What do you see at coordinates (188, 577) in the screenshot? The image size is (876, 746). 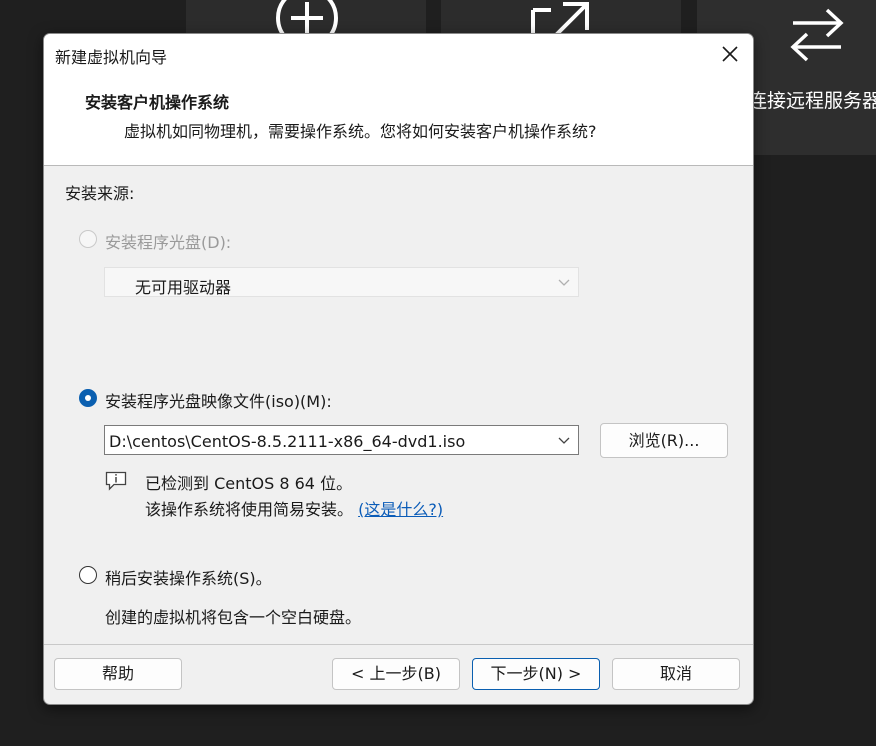 I see `install-later-label: 稍后安装操作系统(S)。` at bounding box center [188, 577].